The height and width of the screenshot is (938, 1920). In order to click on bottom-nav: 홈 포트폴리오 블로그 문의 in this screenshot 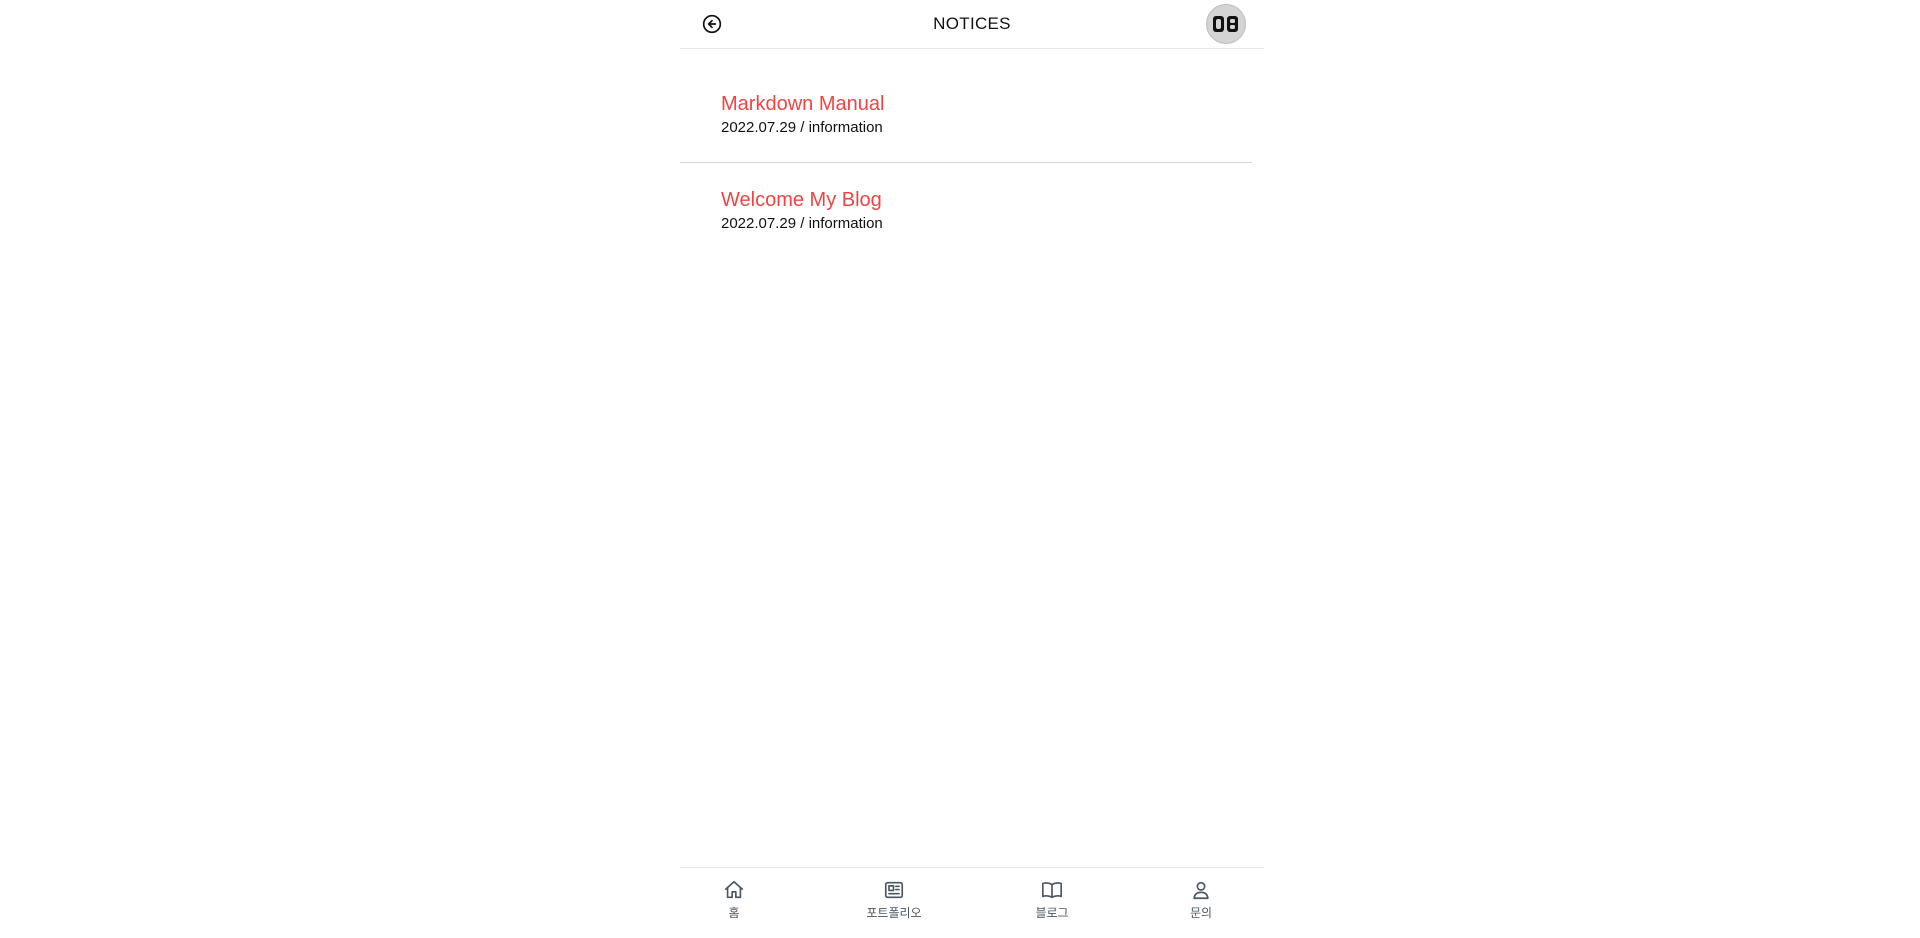, I will do `click(972, 902)`.